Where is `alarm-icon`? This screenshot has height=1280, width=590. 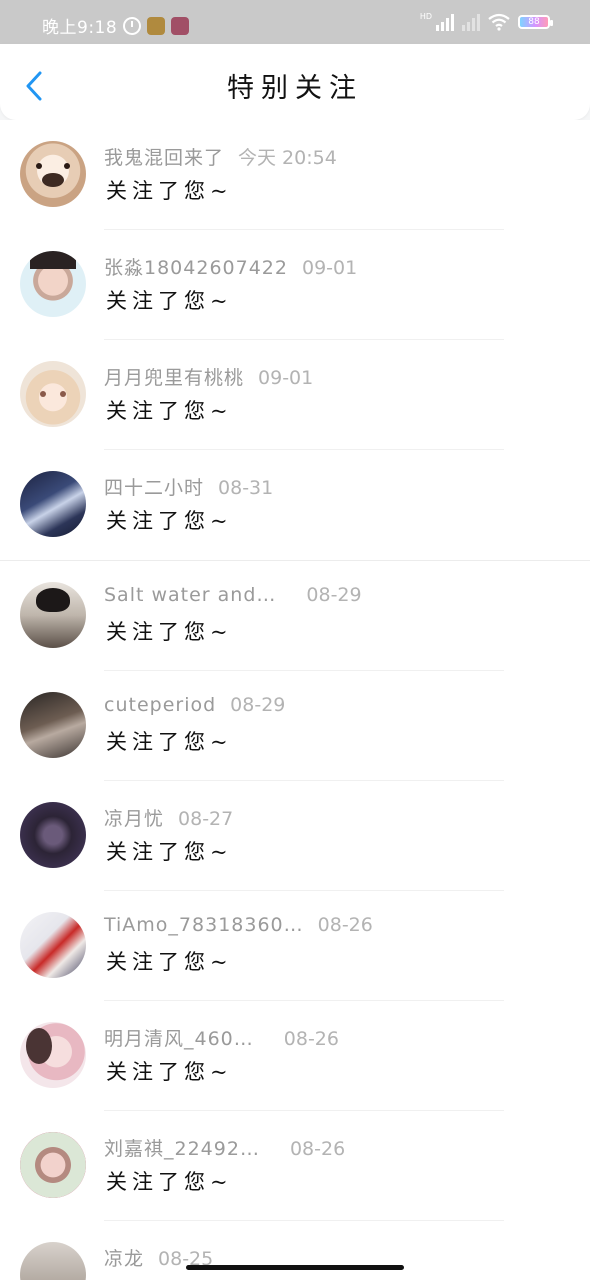
alarm-icon is located at coordinates (132, 25).